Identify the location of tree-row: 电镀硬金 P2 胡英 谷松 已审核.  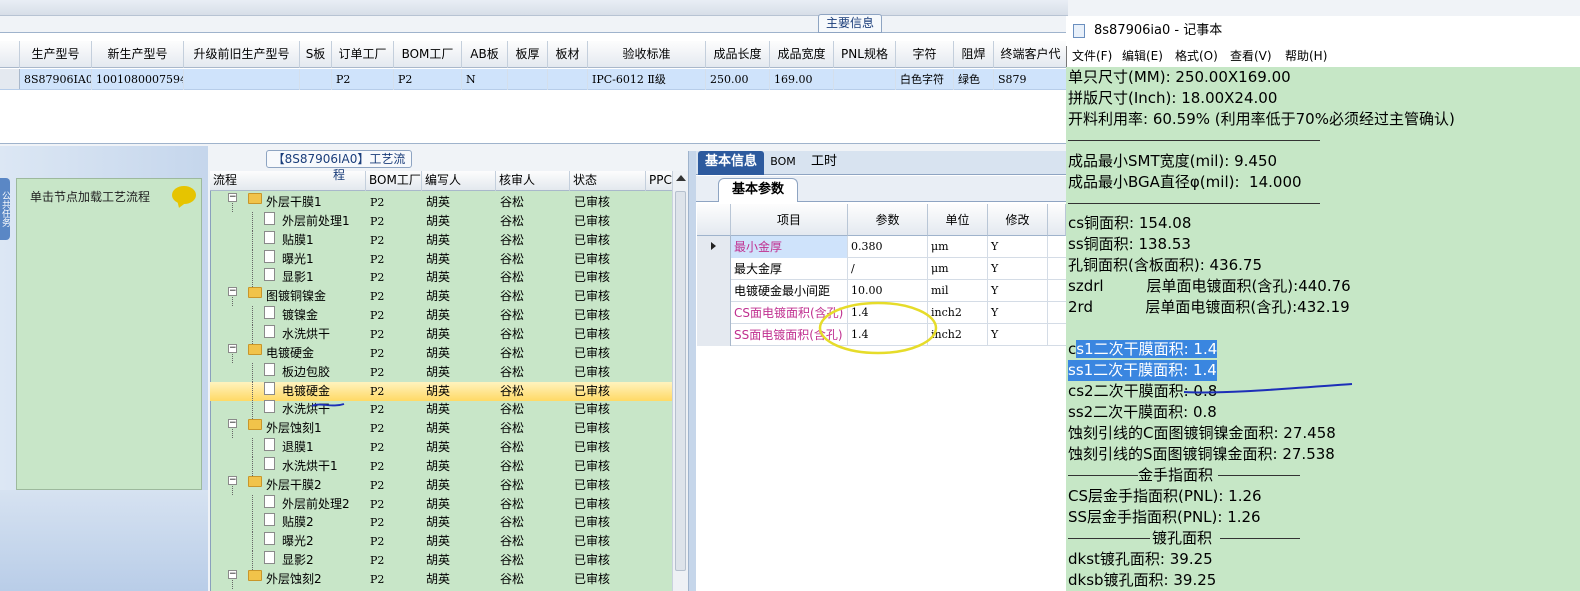
(441, 391).